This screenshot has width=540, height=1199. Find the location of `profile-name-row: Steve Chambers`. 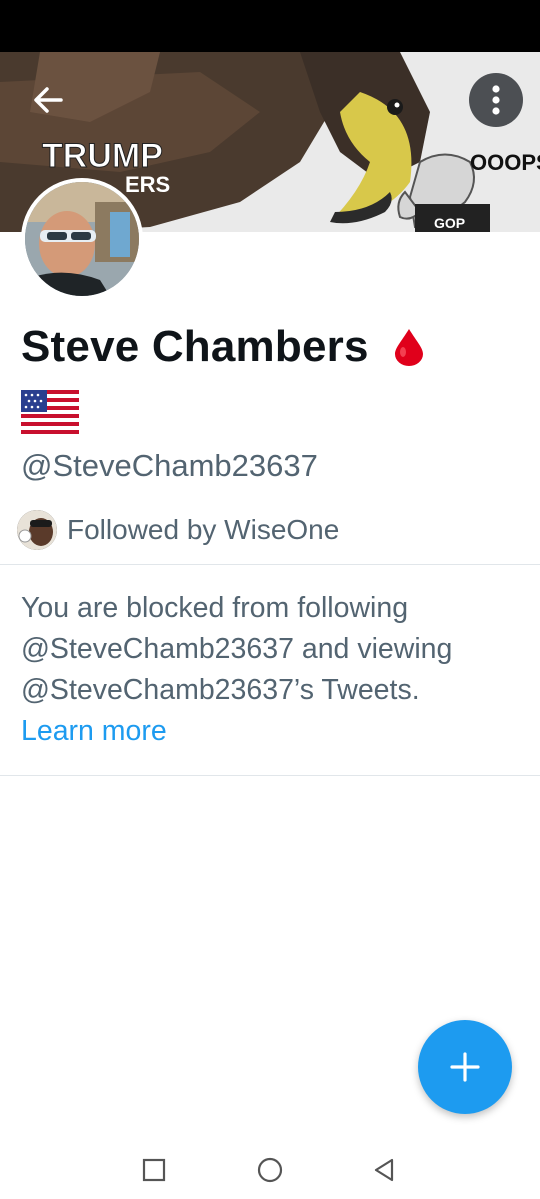

profile-name-row: Steve Chambers is located at coordinates (224, 347).